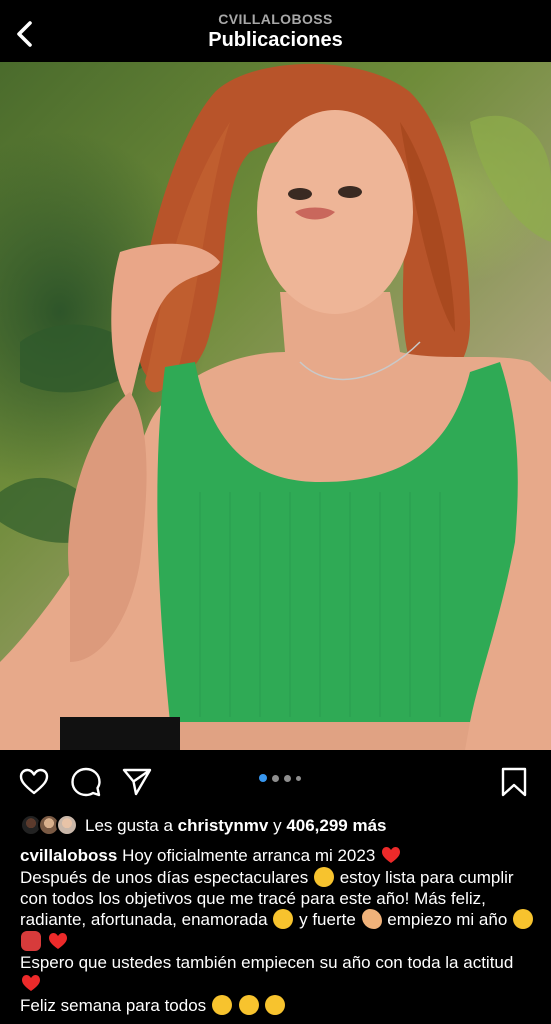 Image resolution: width=551 pixels, height=1024 pixels. What do you see at coordinates (68, 855) in the screenshot?
I see `caption-username: cvillaloboss` at bounding box center [68, 855].